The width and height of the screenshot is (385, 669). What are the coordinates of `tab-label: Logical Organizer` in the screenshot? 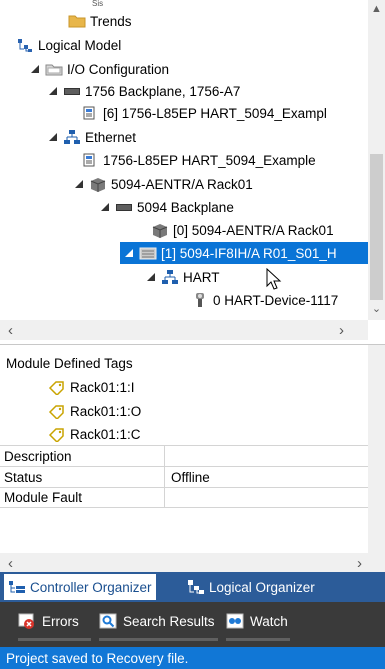 It's located at (262, 587).